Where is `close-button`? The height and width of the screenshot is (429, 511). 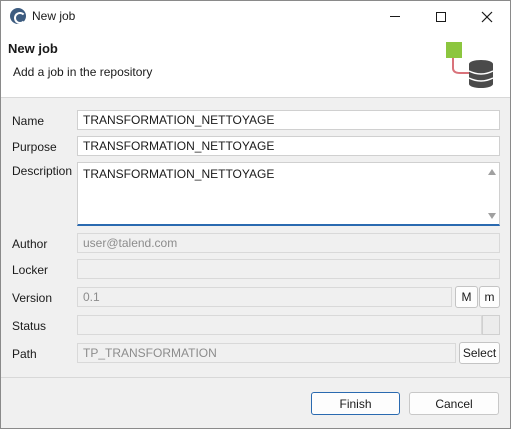
close-button is located at coordinates (487, 16).